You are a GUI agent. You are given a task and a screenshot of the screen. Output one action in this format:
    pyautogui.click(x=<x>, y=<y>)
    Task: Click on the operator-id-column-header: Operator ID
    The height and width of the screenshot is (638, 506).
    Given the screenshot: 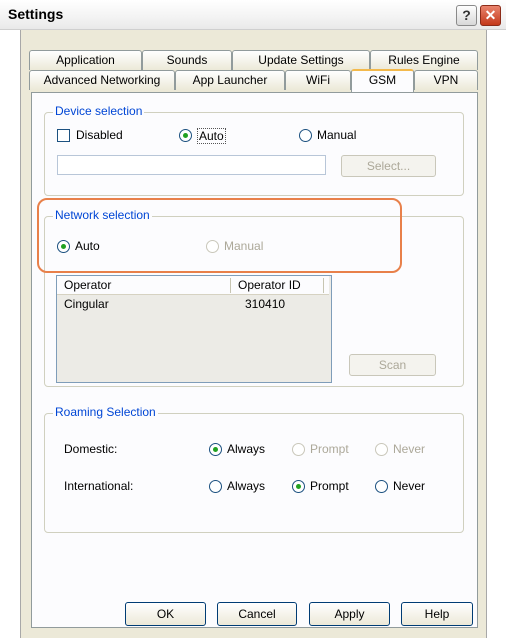 What is the action you would take?
    pyautogui.click(x=269, y=285)
    